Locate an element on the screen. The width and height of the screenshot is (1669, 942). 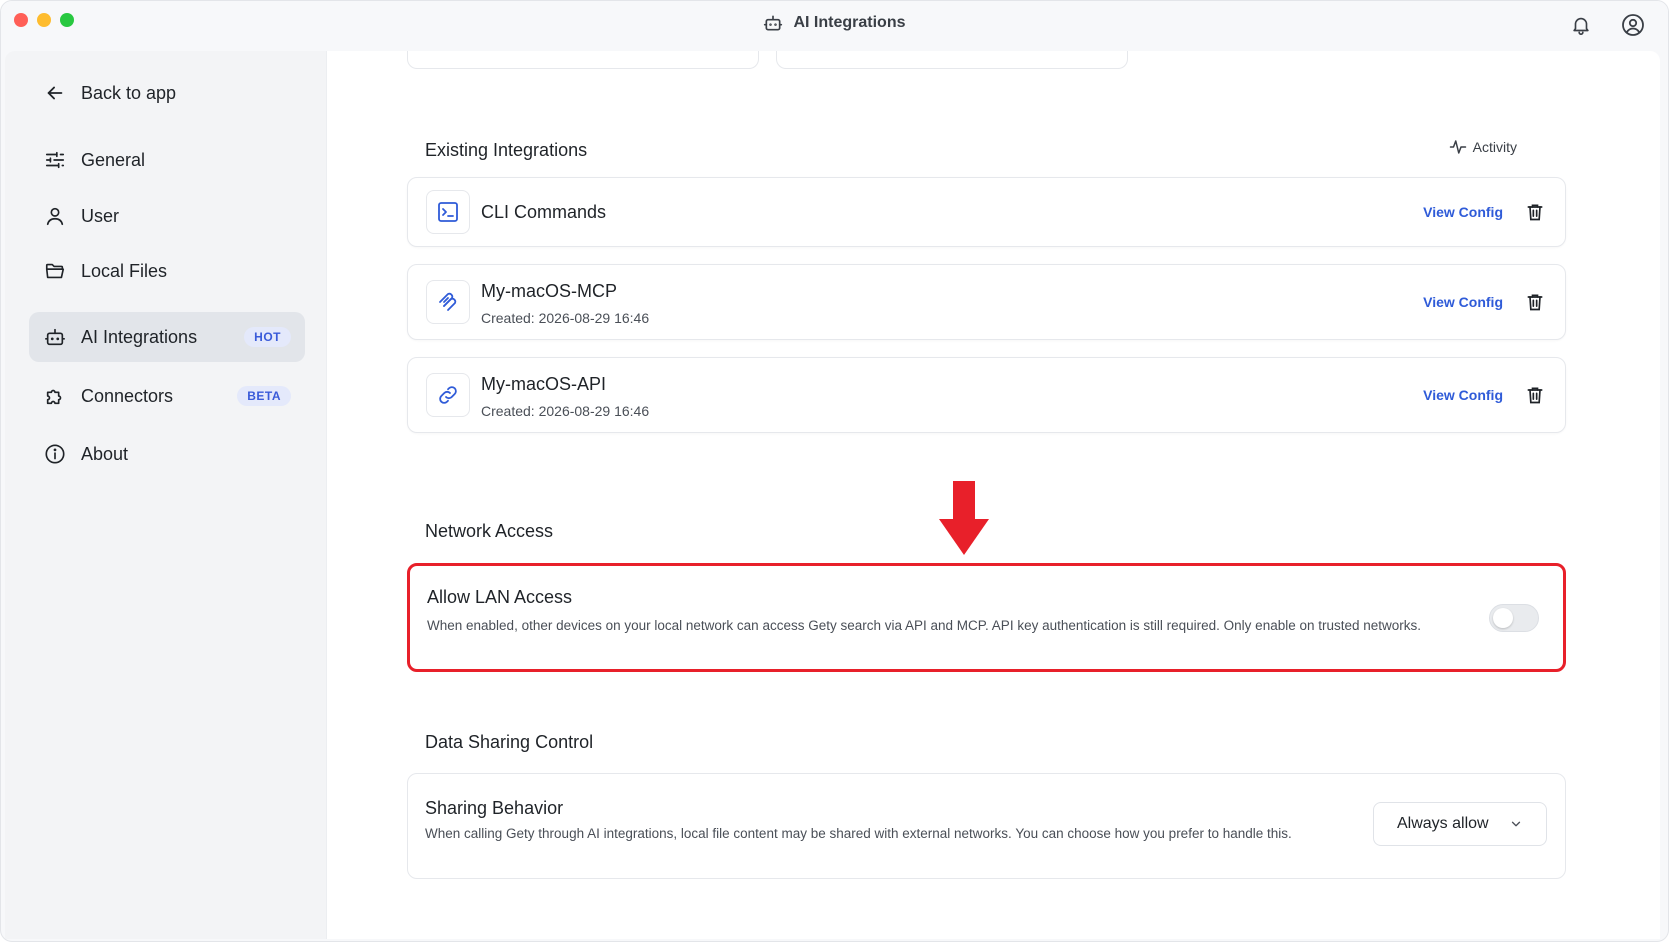
sidebar-item-label: About is located at coordinates (105, 453).